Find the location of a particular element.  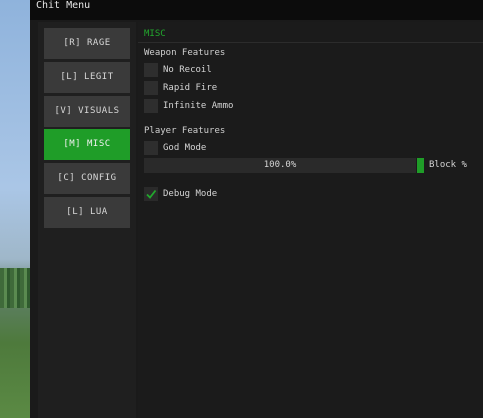

window-titlebar: Chit Menu is located at coordinates (256, 10).